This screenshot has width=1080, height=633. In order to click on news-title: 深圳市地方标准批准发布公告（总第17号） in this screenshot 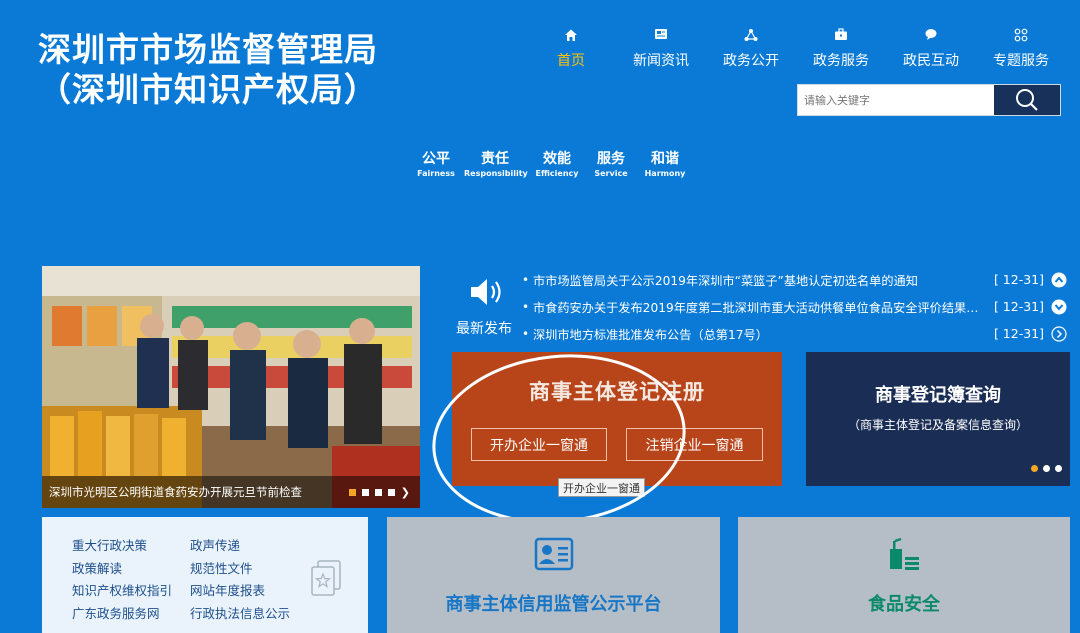, I will do `click(760, 334)`.